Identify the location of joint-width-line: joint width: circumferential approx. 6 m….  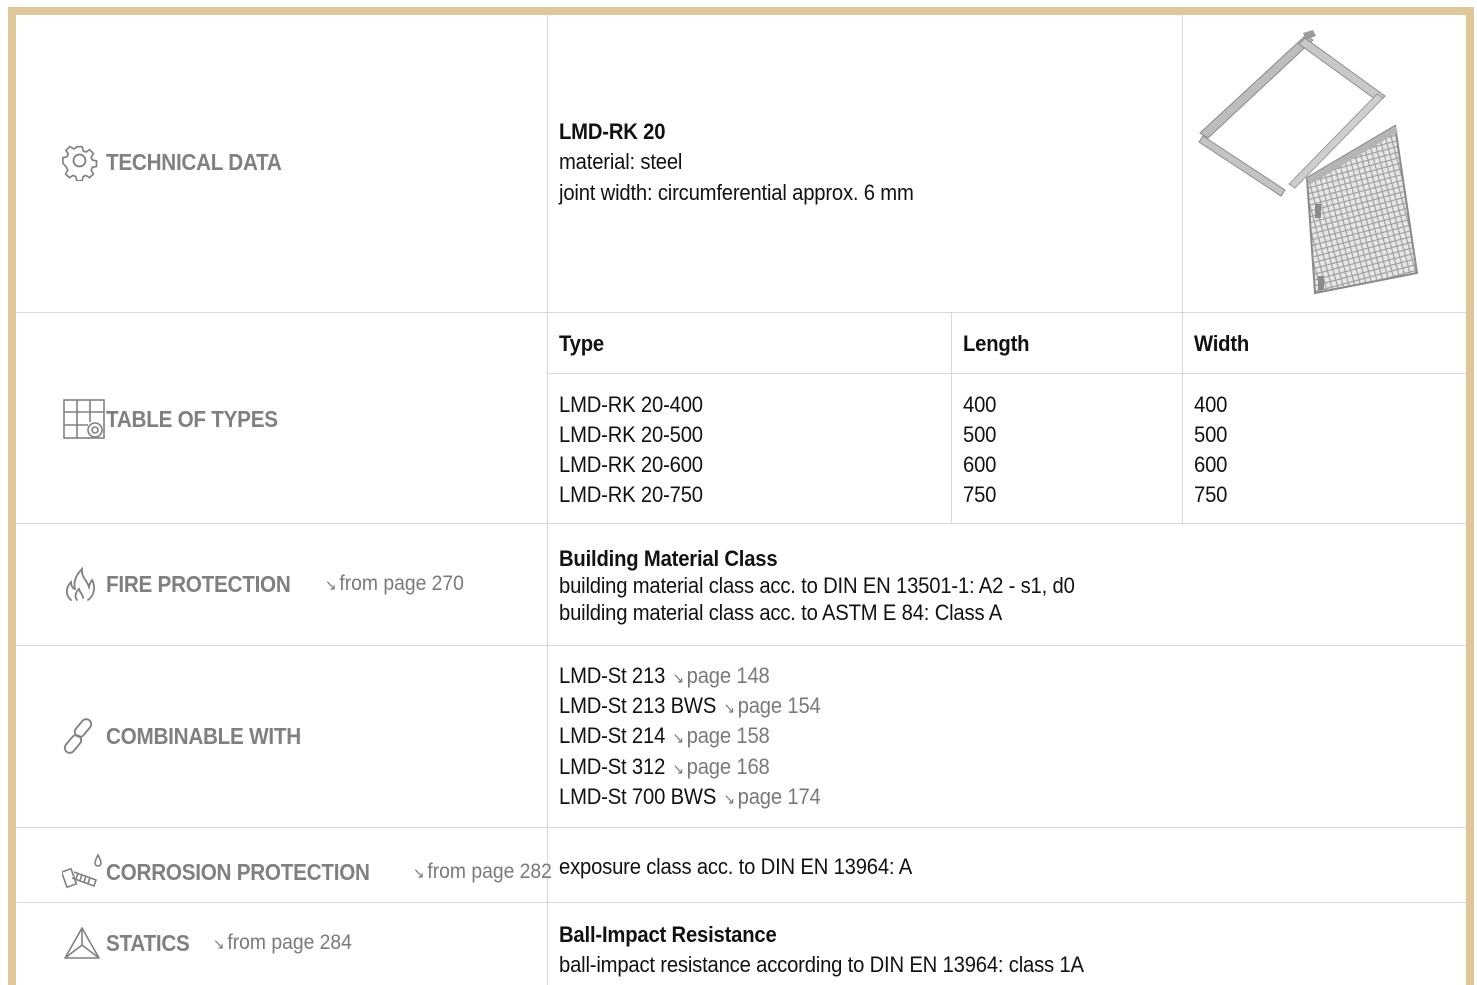
(736, 192).